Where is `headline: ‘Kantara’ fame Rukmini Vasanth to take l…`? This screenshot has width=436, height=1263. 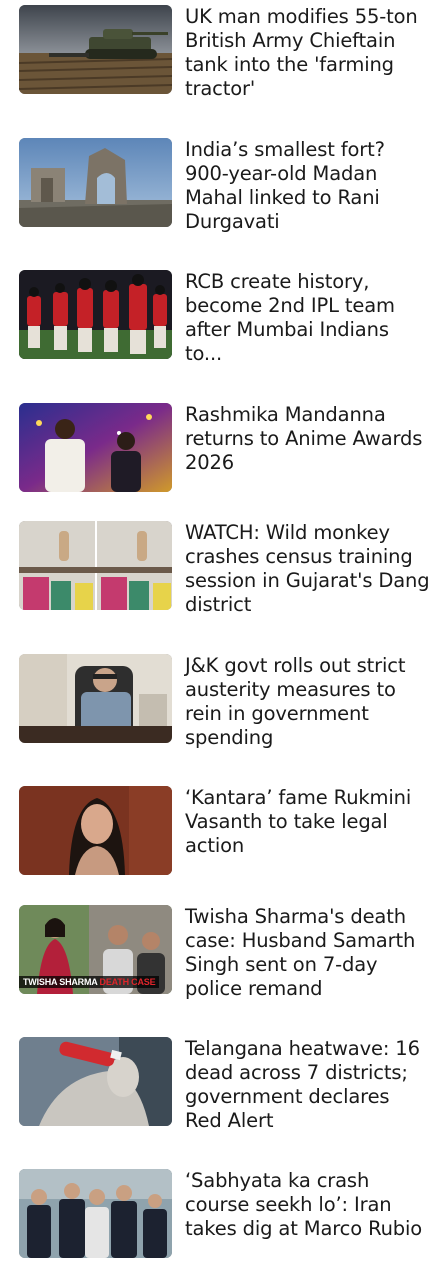
headline: ‘Kantara’ fame Rukmini Vasanth to take l… is located at coordinates (308, 822).